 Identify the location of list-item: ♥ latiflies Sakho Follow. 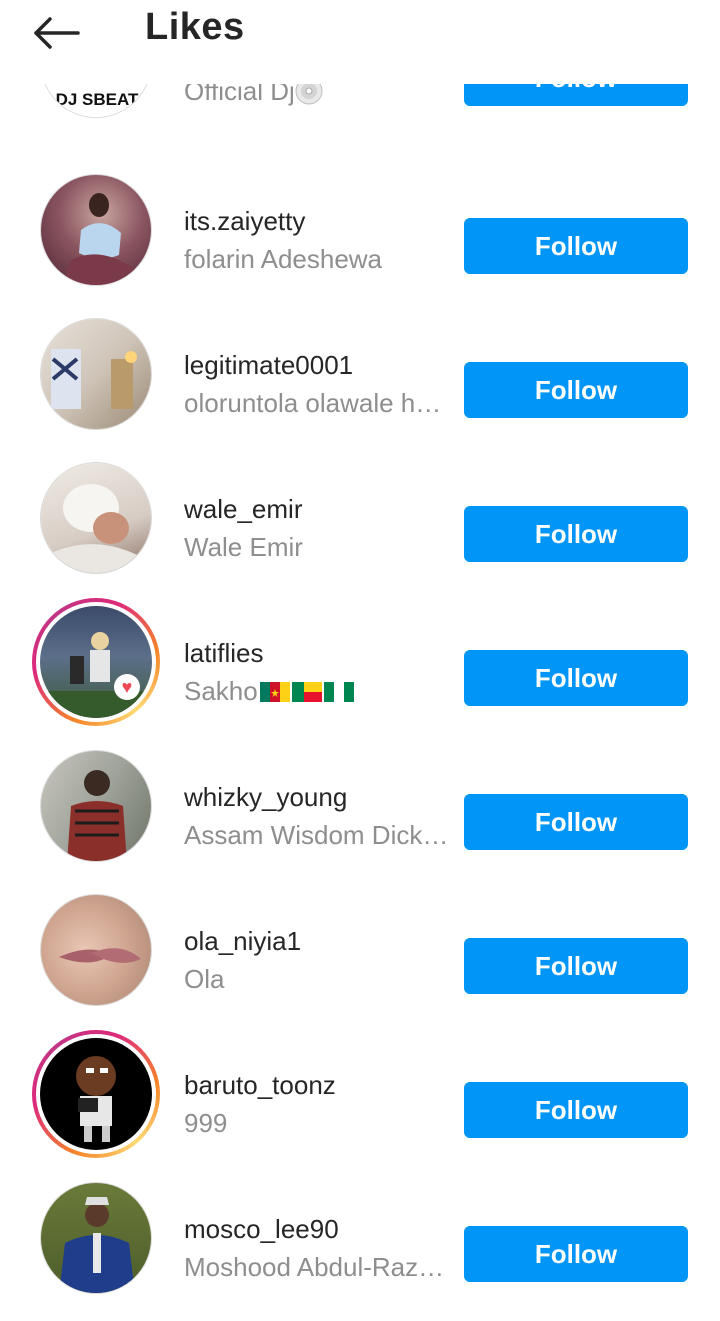
(360, 664).